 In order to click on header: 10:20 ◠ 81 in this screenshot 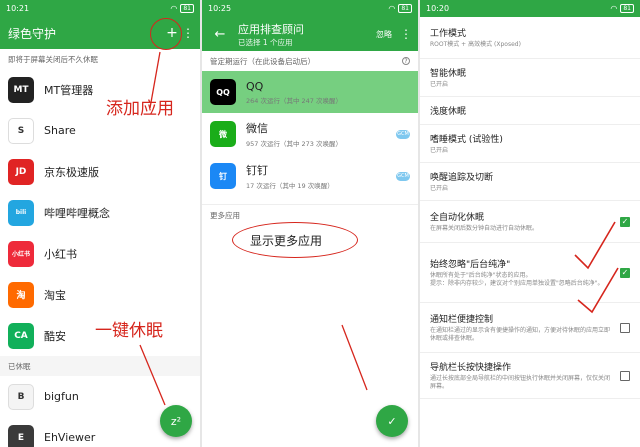, I will do `click(530, 8)`.